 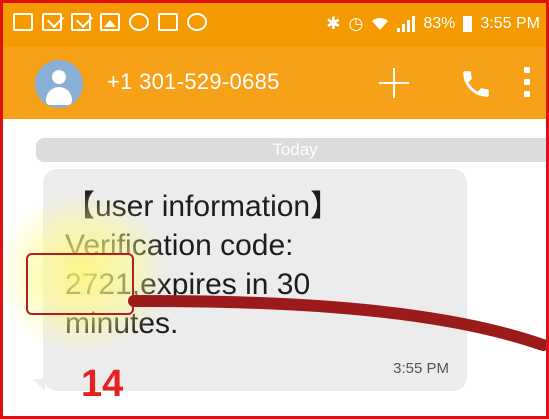 What do you see at coordinates (102, 384) in the screenshot?
I see `step-number: 14` at bounding box center [102, 384].